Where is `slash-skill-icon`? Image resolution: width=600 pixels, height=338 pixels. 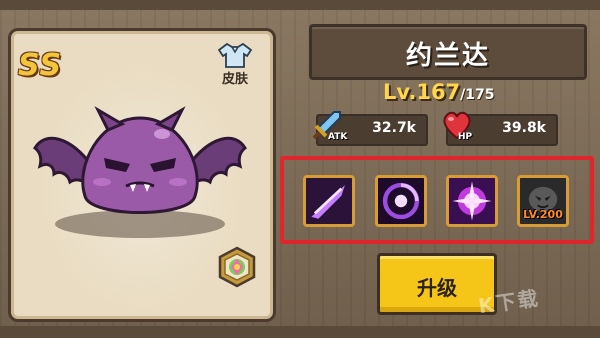
slash-skill-icon is located at coordinates (329, 201).